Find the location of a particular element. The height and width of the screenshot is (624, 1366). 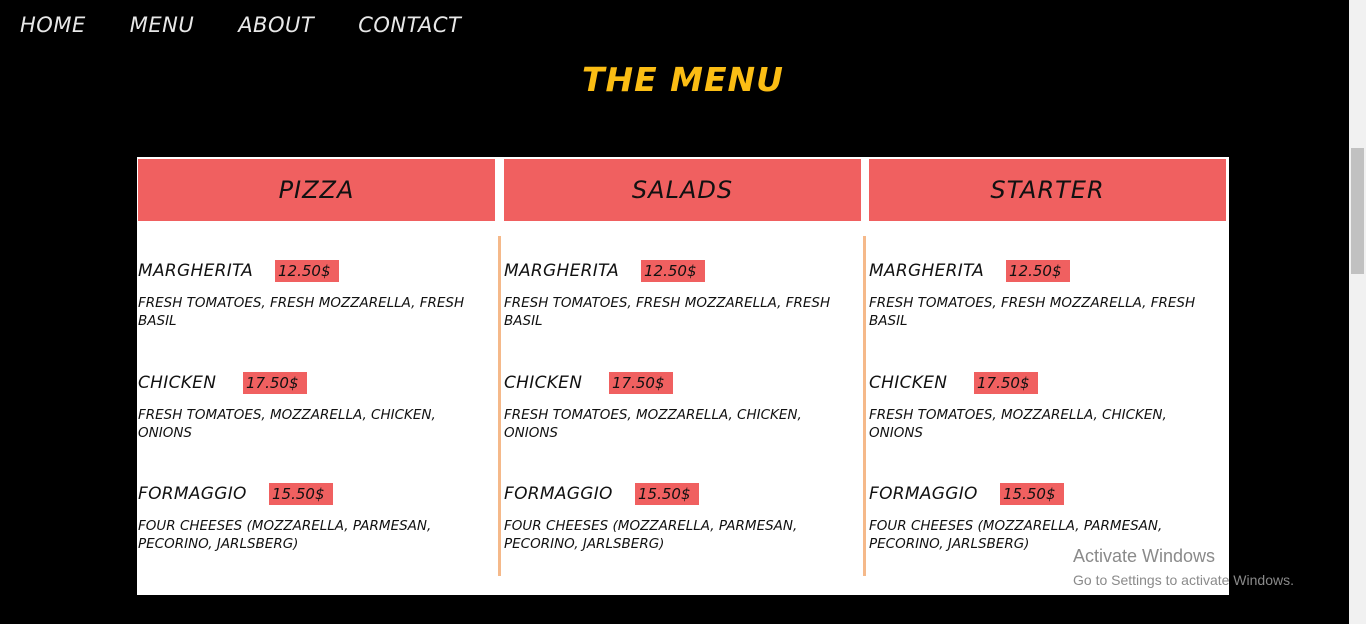

vertical-scrollbar is located at coordinates (1357, 312).